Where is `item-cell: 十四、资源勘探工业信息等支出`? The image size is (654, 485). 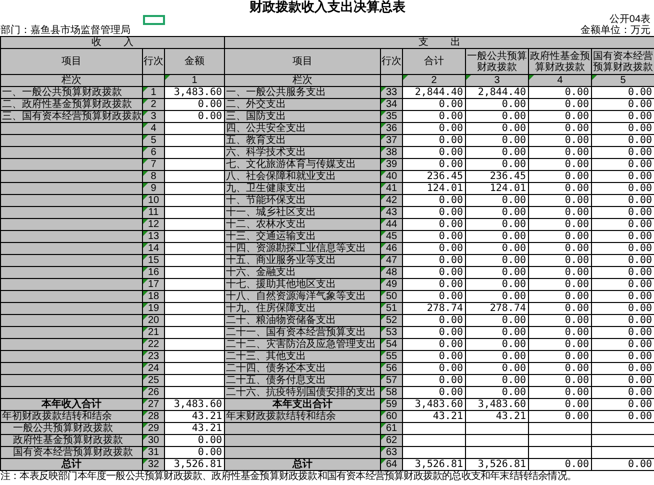
item-cell: 十四、资源勘探工业信息等支出 is located at coordinates (302, 248).